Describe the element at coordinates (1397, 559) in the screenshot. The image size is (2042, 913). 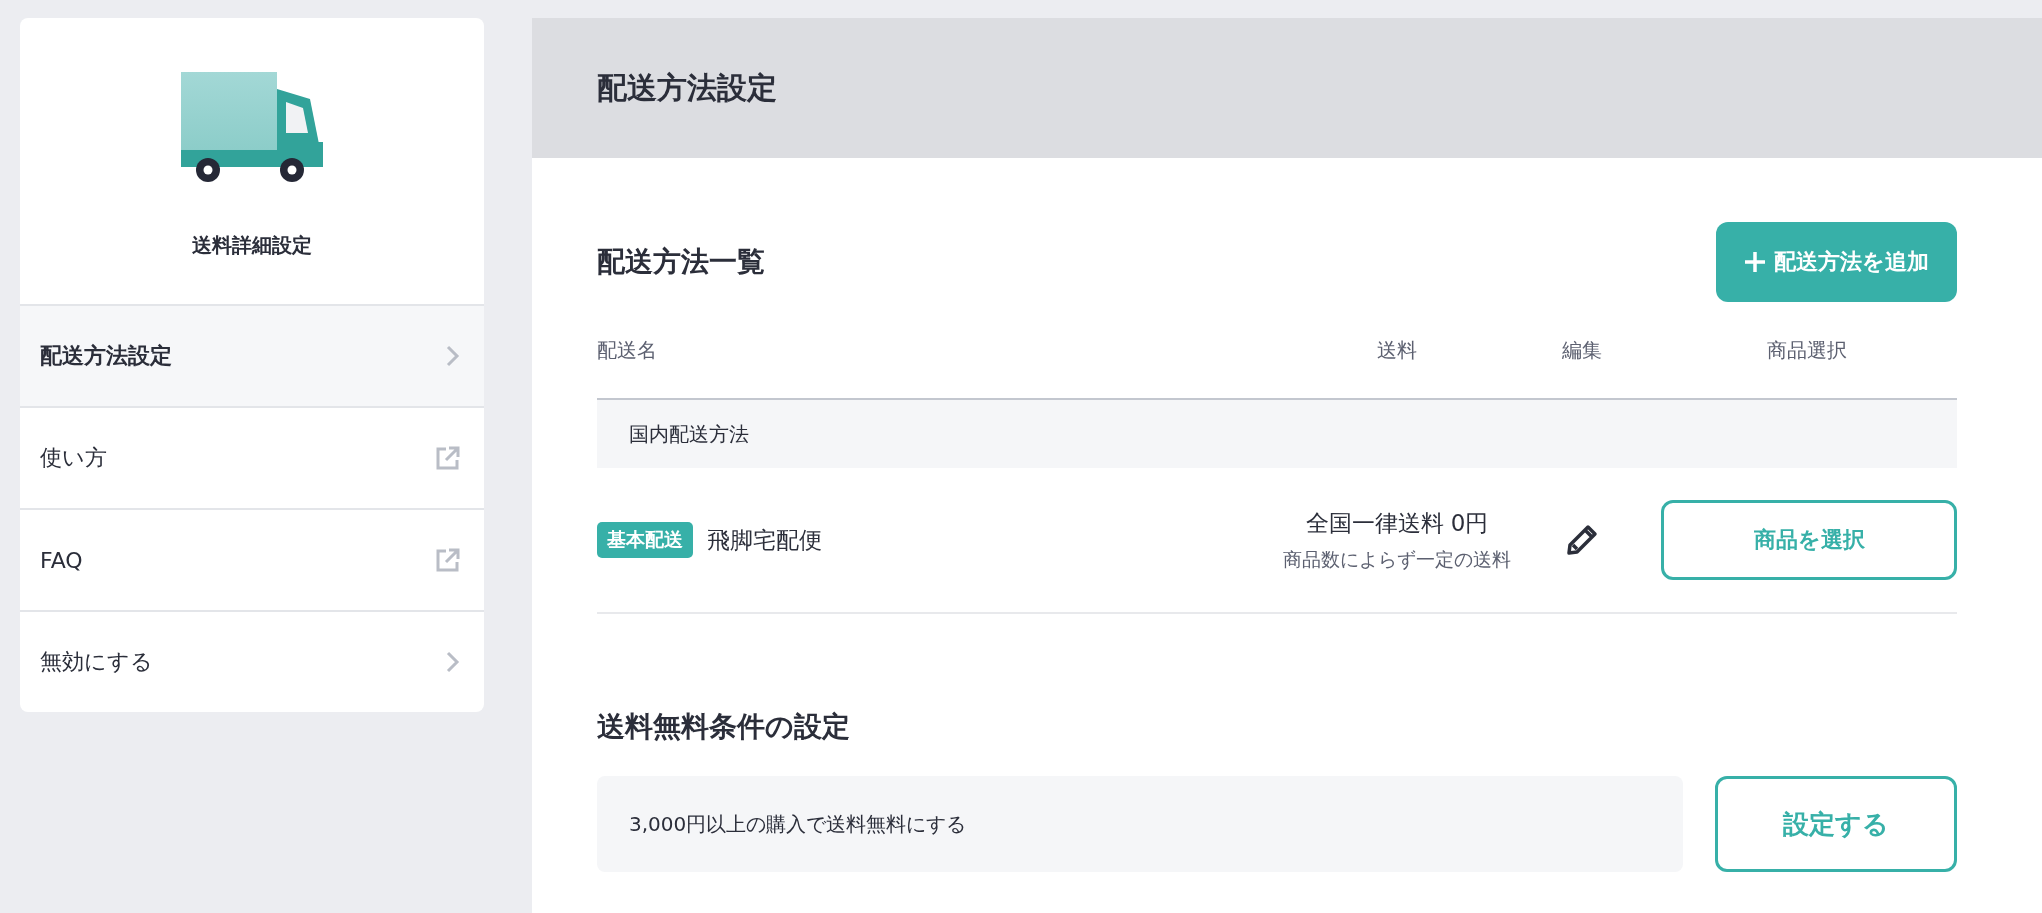
I see `fee-note: 商品数によらず一定の送料` at that location.